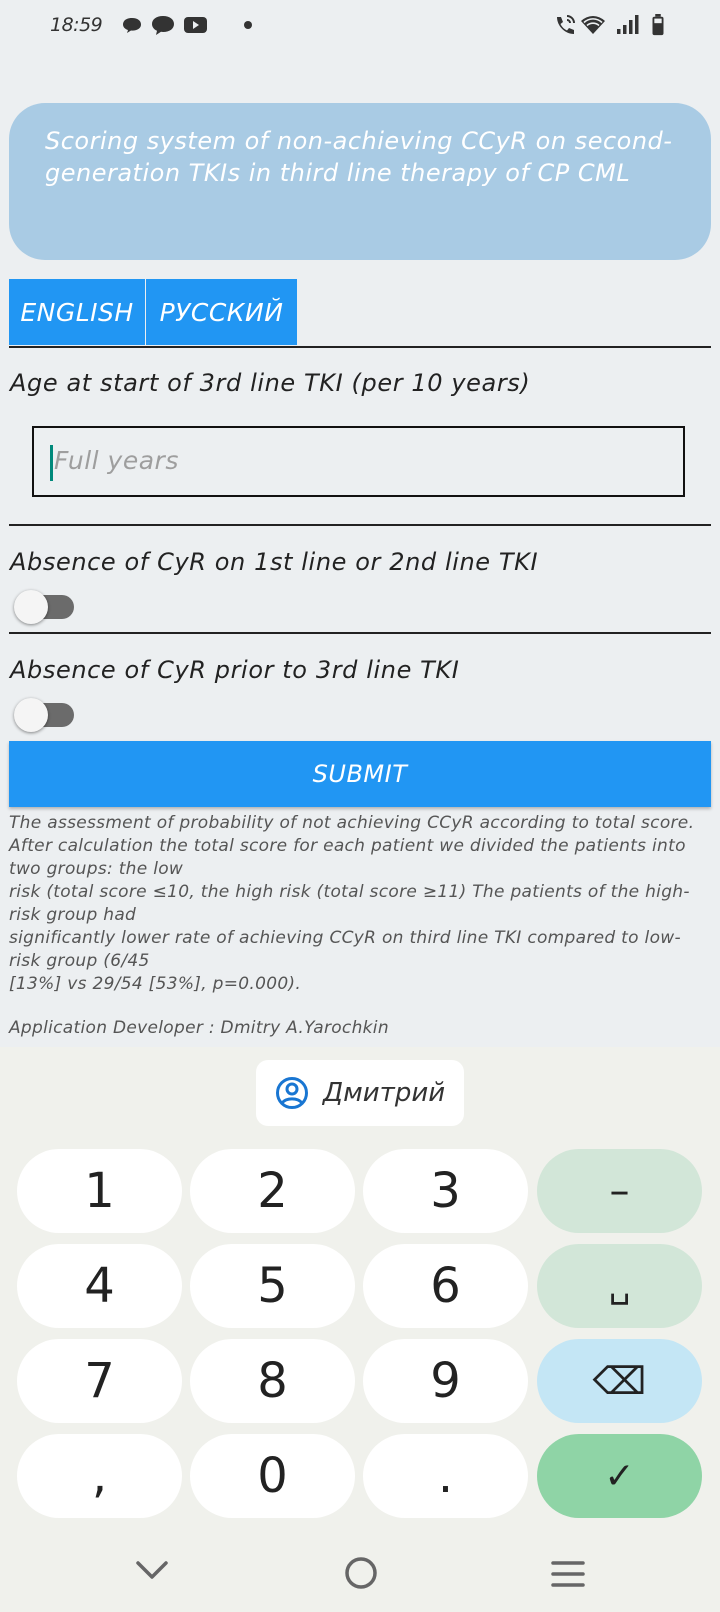 The image size is (720, 1612). Describe the element at coordinates (566, 24) in the screenshot. I see `wifi-call-icon` at that location.